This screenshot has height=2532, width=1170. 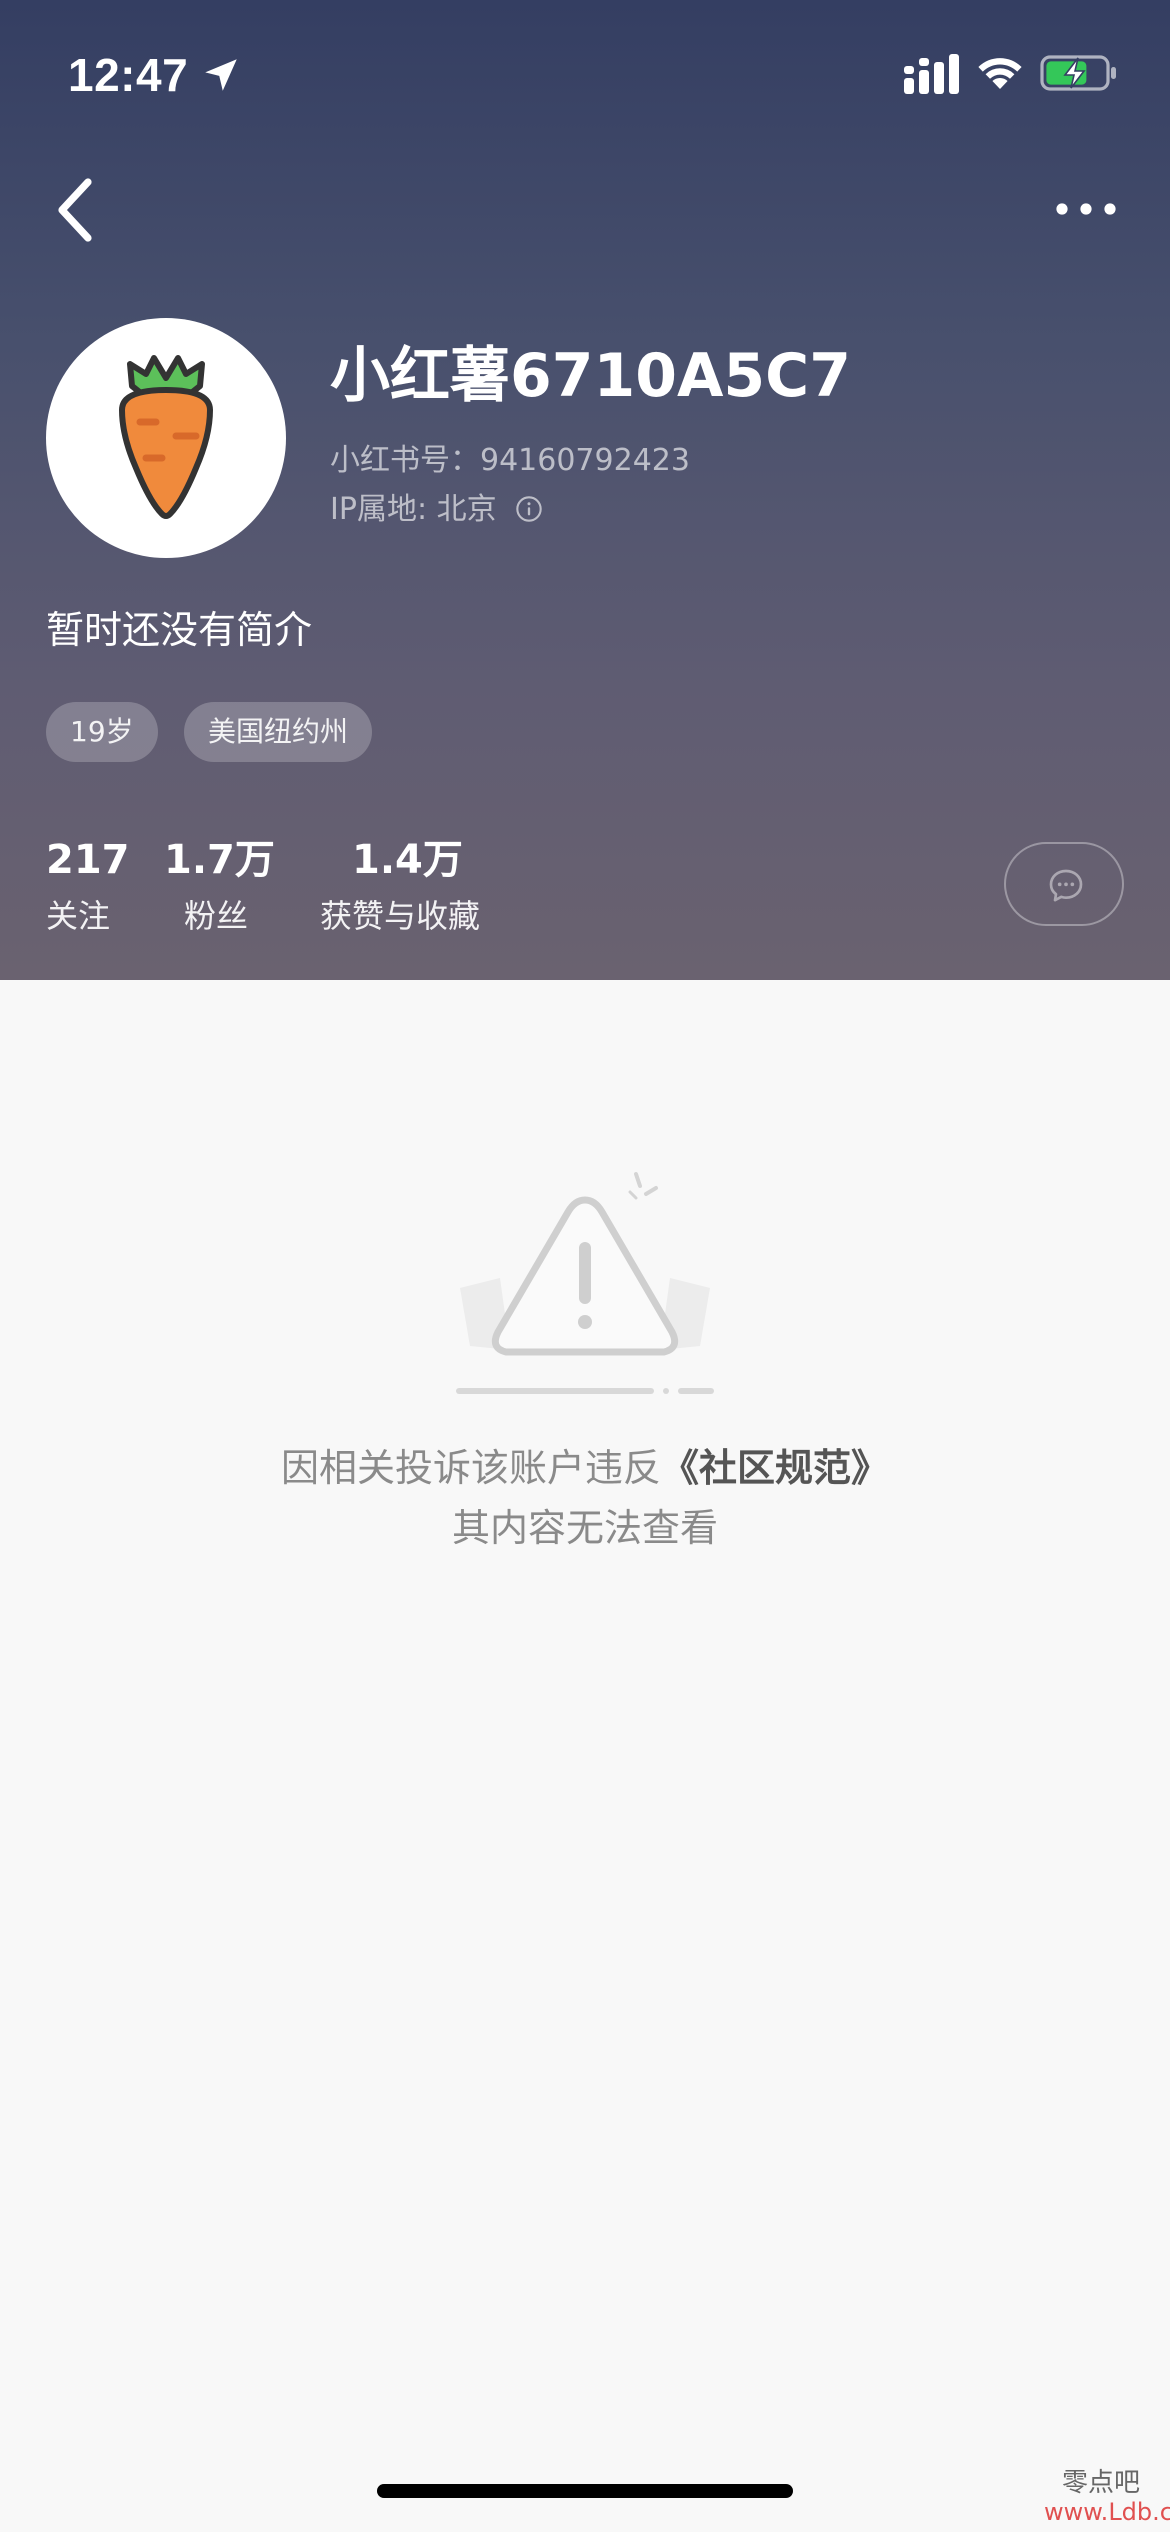 I want to click on back-button, so click(x=75, y=210).